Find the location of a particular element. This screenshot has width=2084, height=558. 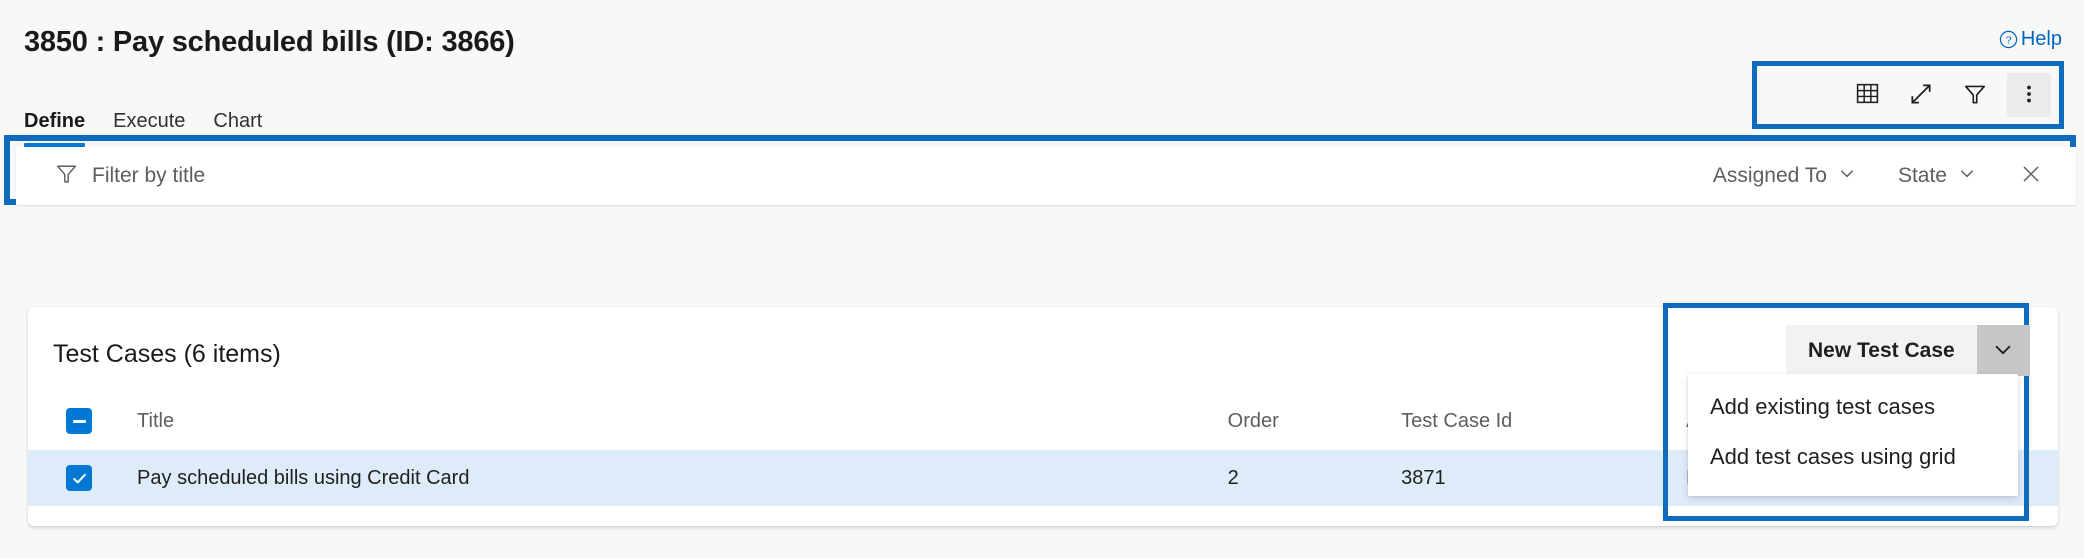

assigned-to-filter-label: Assigned To is located at coordinates (1769, 175).